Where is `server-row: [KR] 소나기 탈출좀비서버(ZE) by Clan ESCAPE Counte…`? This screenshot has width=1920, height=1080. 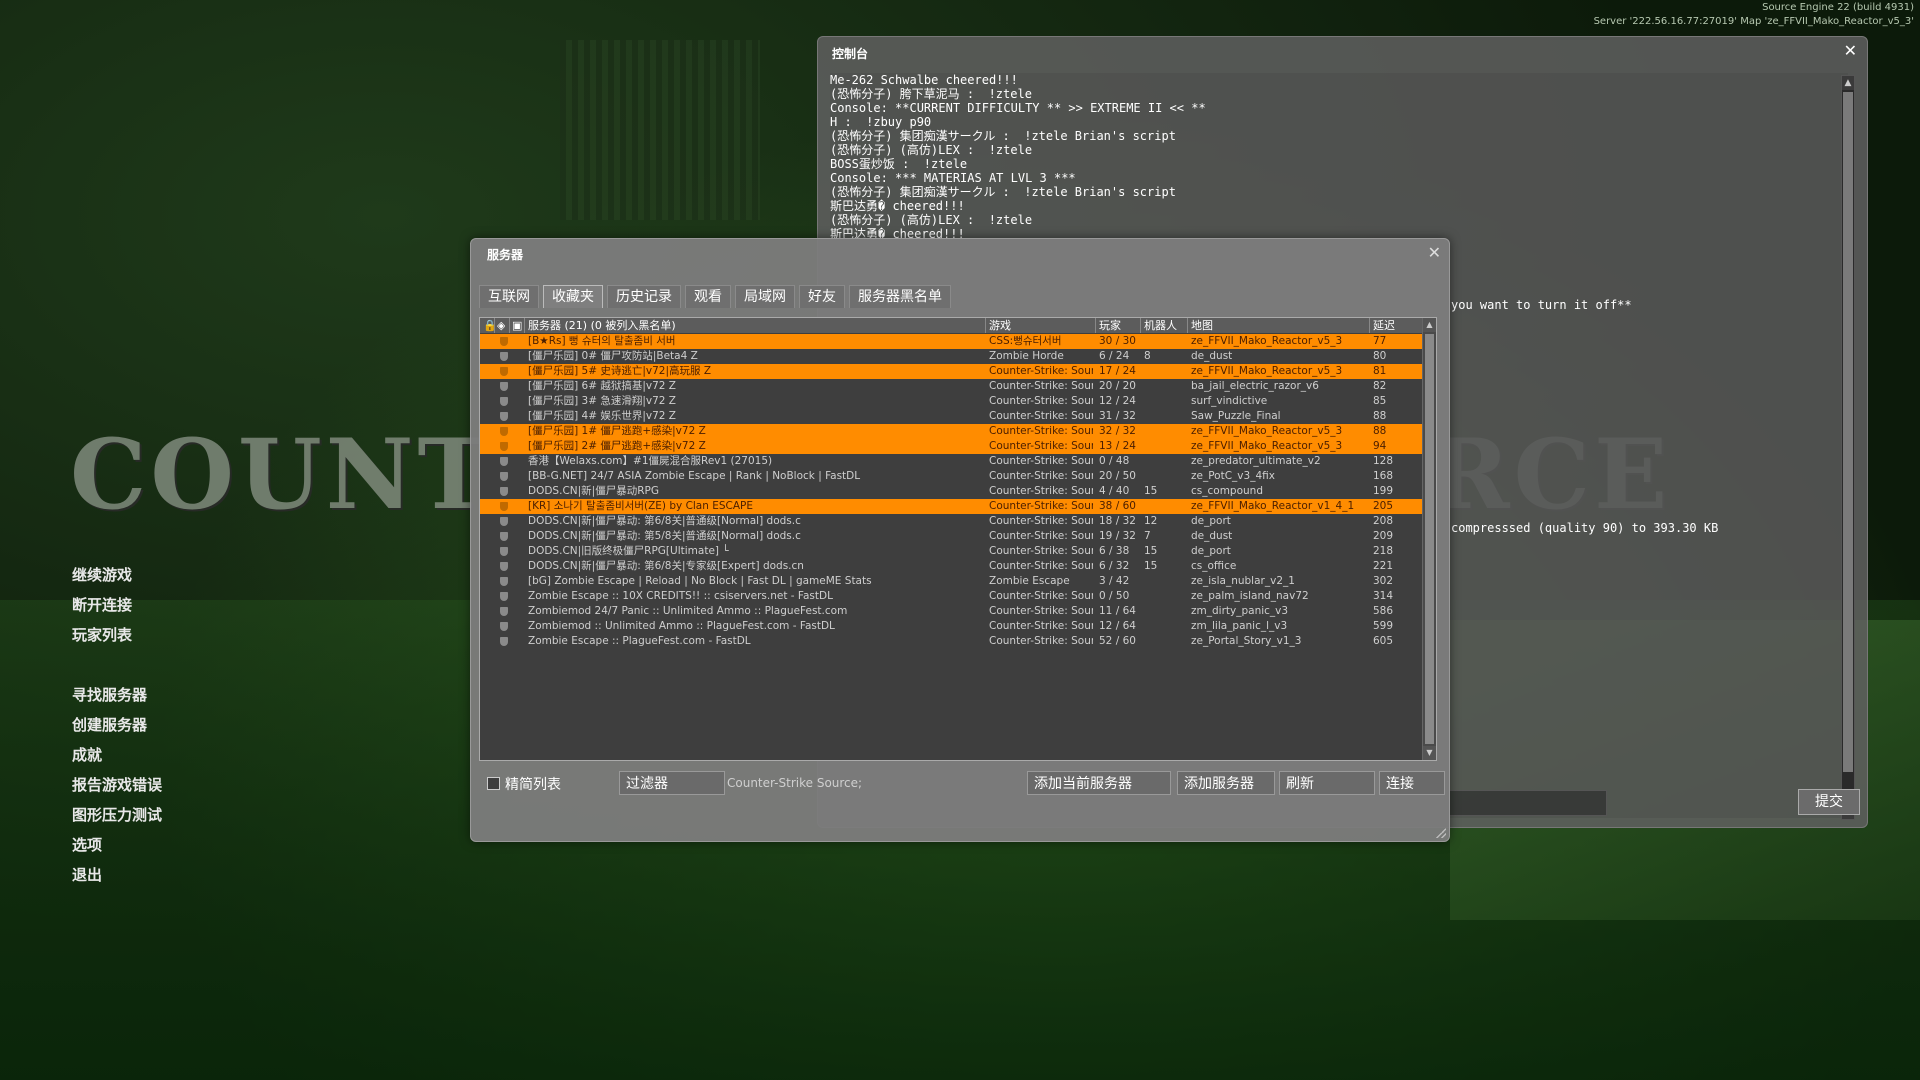
server-row: [KR] 소나기 탈출좀비서버(ZE) by Clan ESCAPE Counte… is located at coordinates (952, 506).